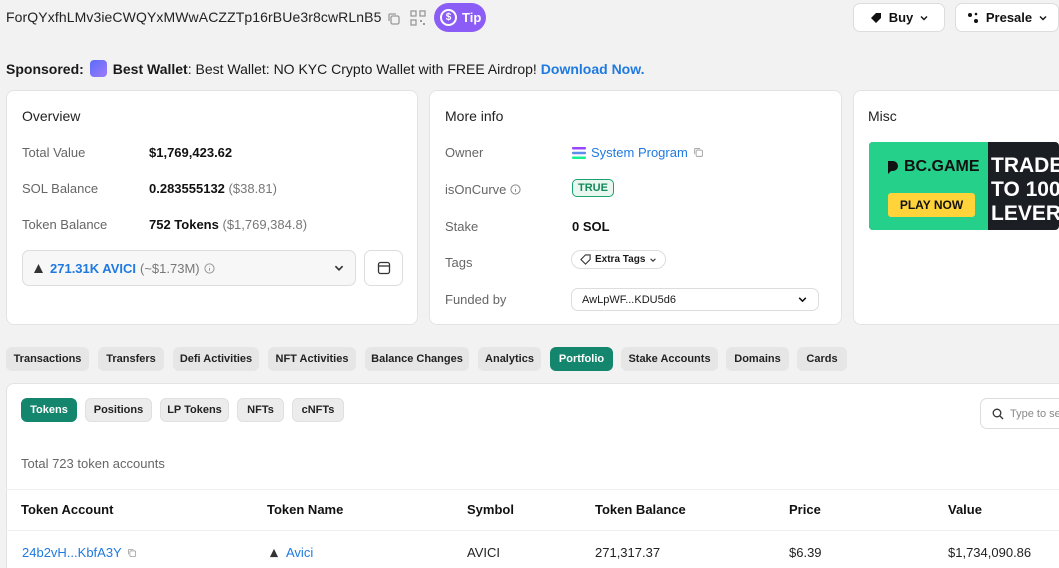  What do you see at coordinates (629, 299) in the screenshot?
I see `funded-by-value: AwLpWF...KDU5d6` at bounding box center [629, 299].